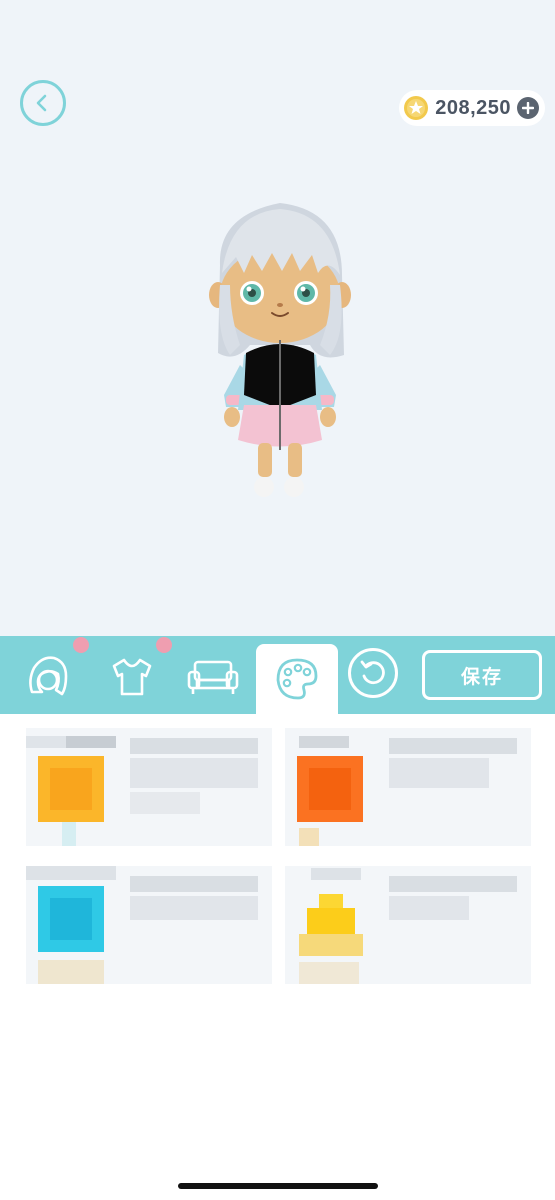 This screenshot has height=1200, width=555. I want to click on coin-amount: 208,250, so click(473, 107).